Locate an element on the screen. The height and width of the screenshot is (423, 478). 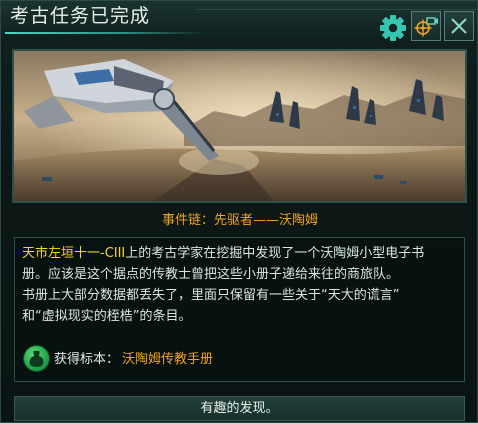
locate-button is located at coordinates (426, 26).